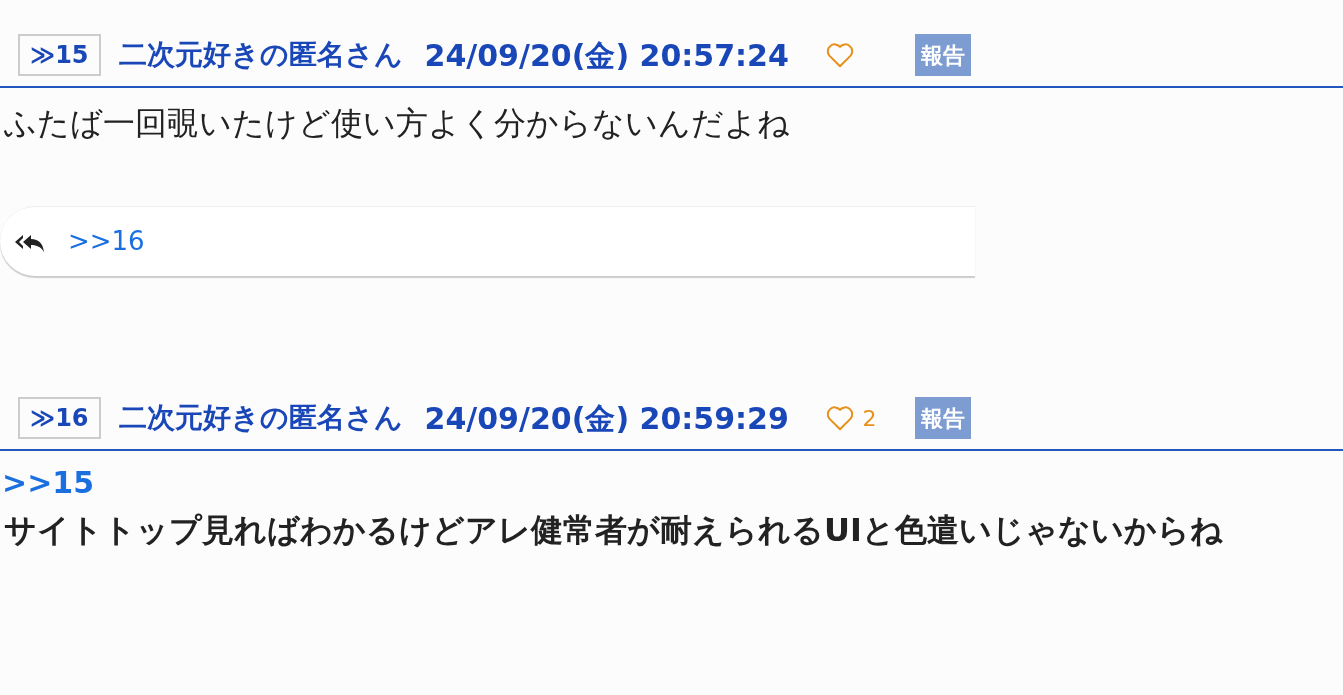 This screenshot has width=1343, height=695. I want to click on post-date: 24/09/20(金) 20:57:24, so click(607, 55).